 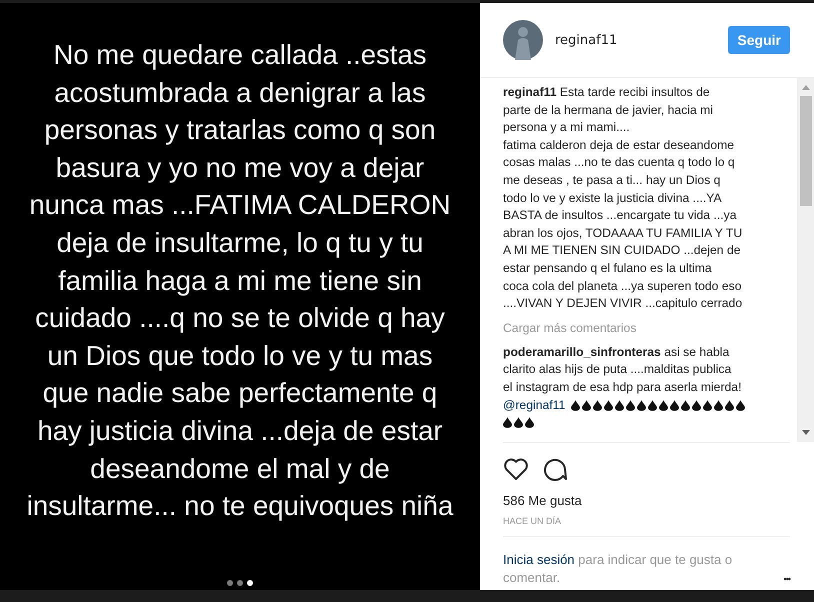 I want to click on heart-icon, so click(x=516, y=469).